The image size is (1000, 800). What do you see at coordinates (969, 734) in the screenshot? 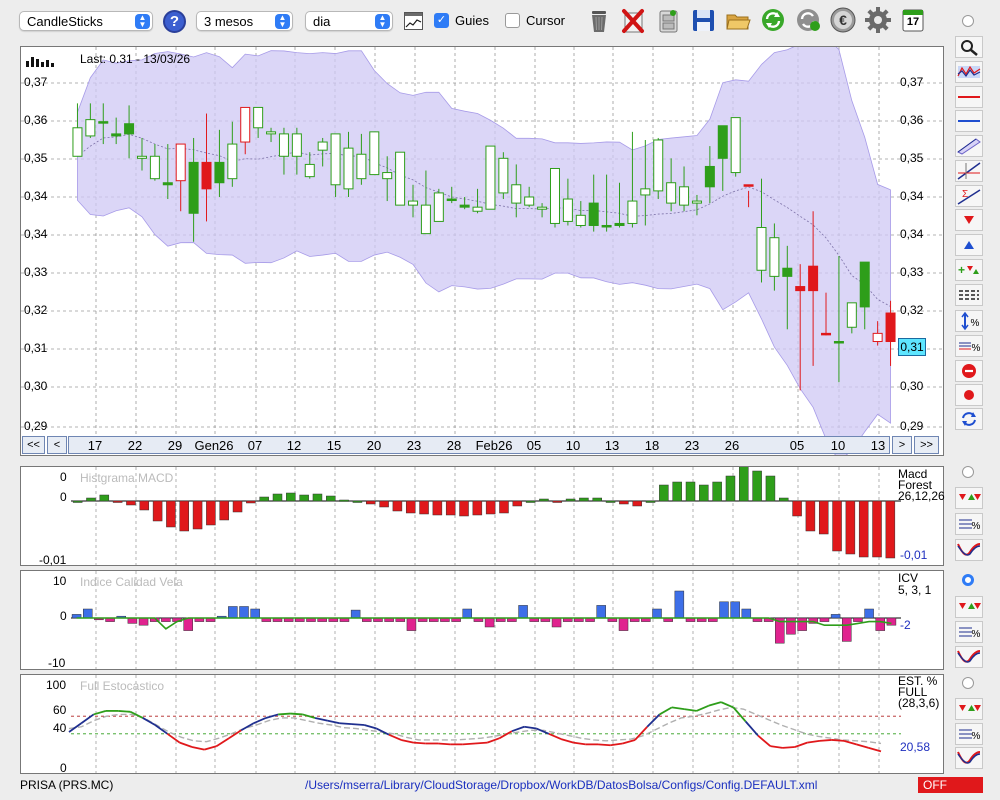
I see `stoch-percent-button: %` at bounding box center [969, 734].